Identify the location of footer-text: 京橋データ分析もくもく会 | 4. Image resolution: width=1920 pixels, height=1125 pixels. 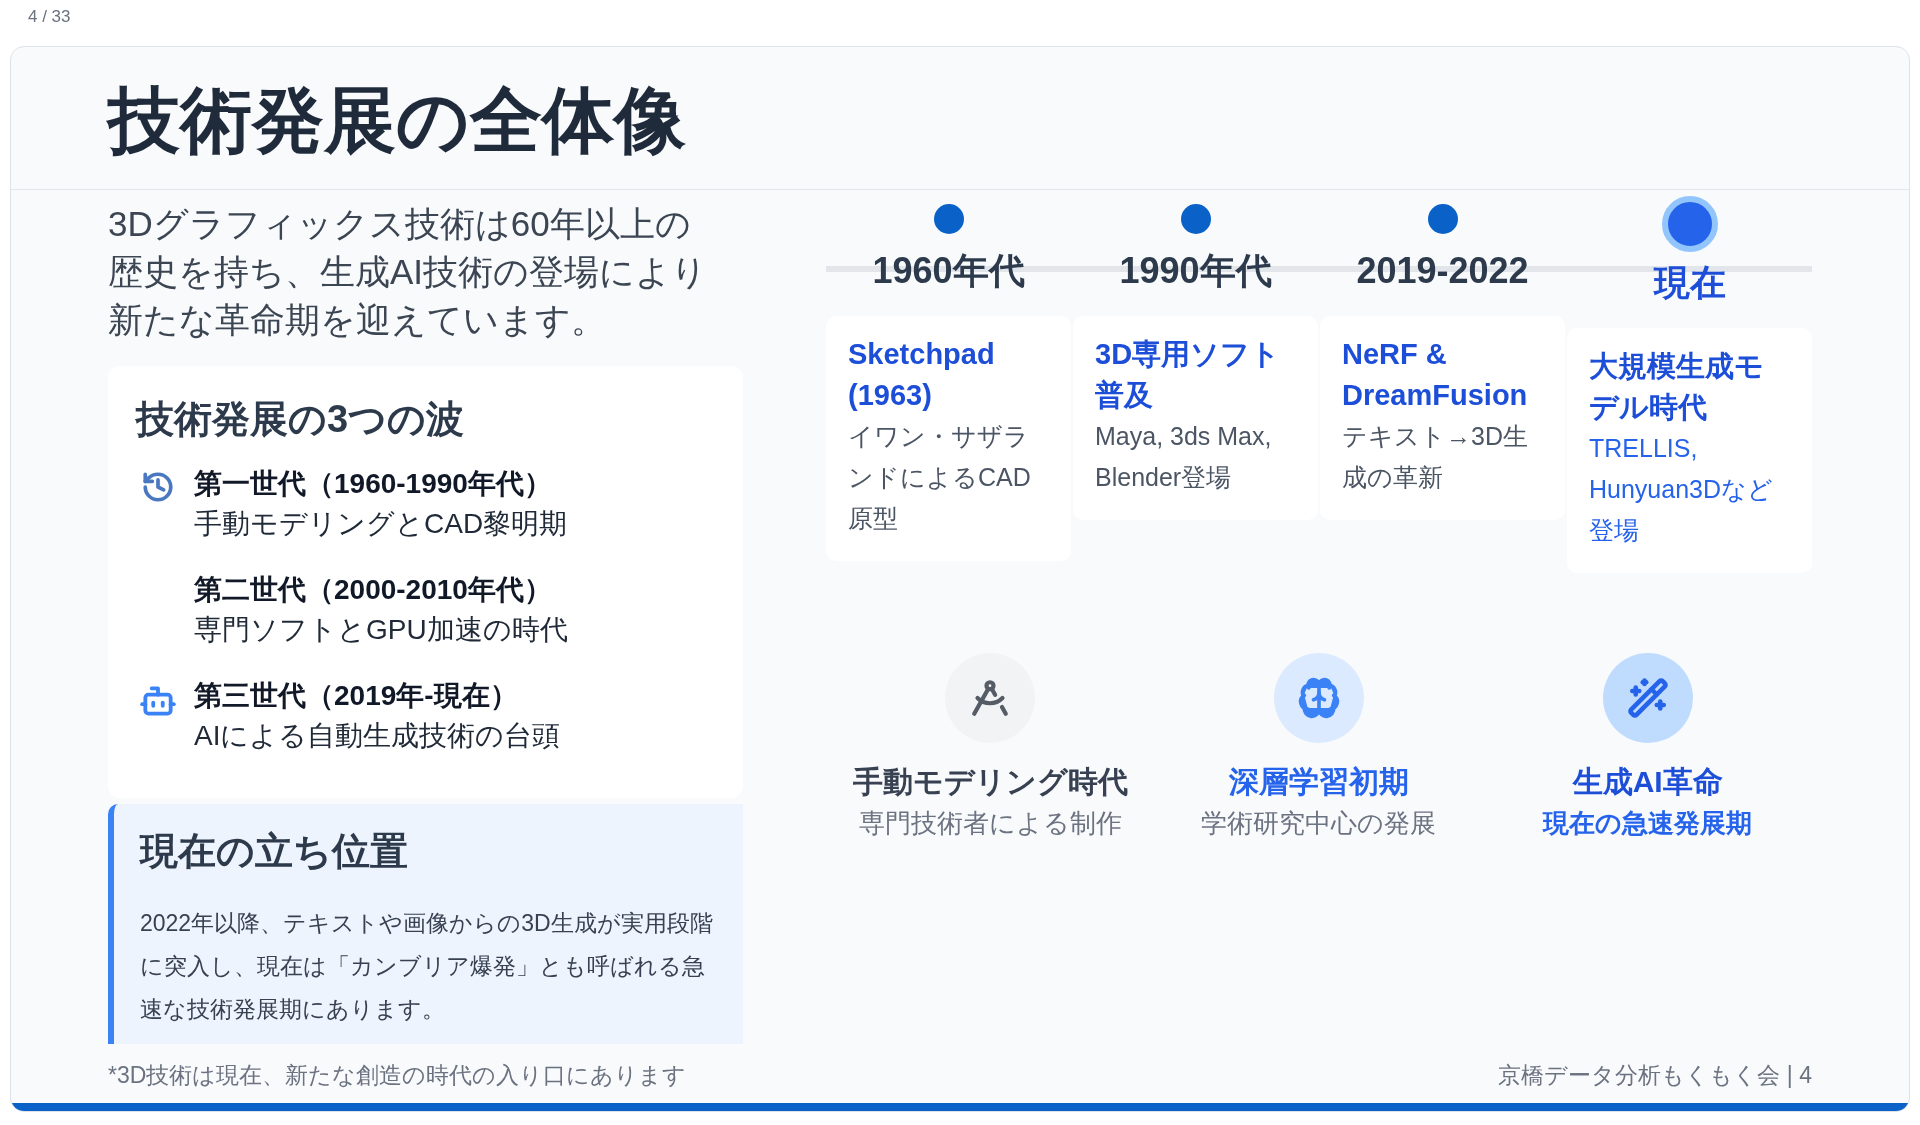
(1655, 1076).